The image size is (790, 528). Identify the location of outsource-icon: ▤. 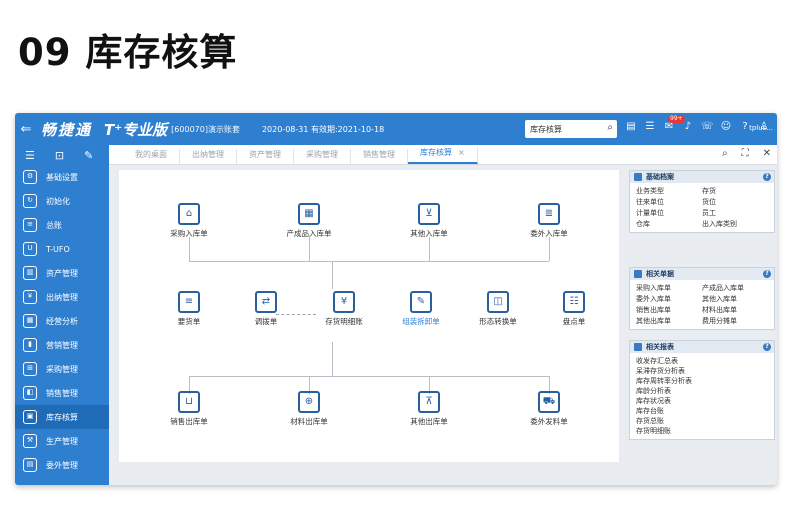
(30, 465).